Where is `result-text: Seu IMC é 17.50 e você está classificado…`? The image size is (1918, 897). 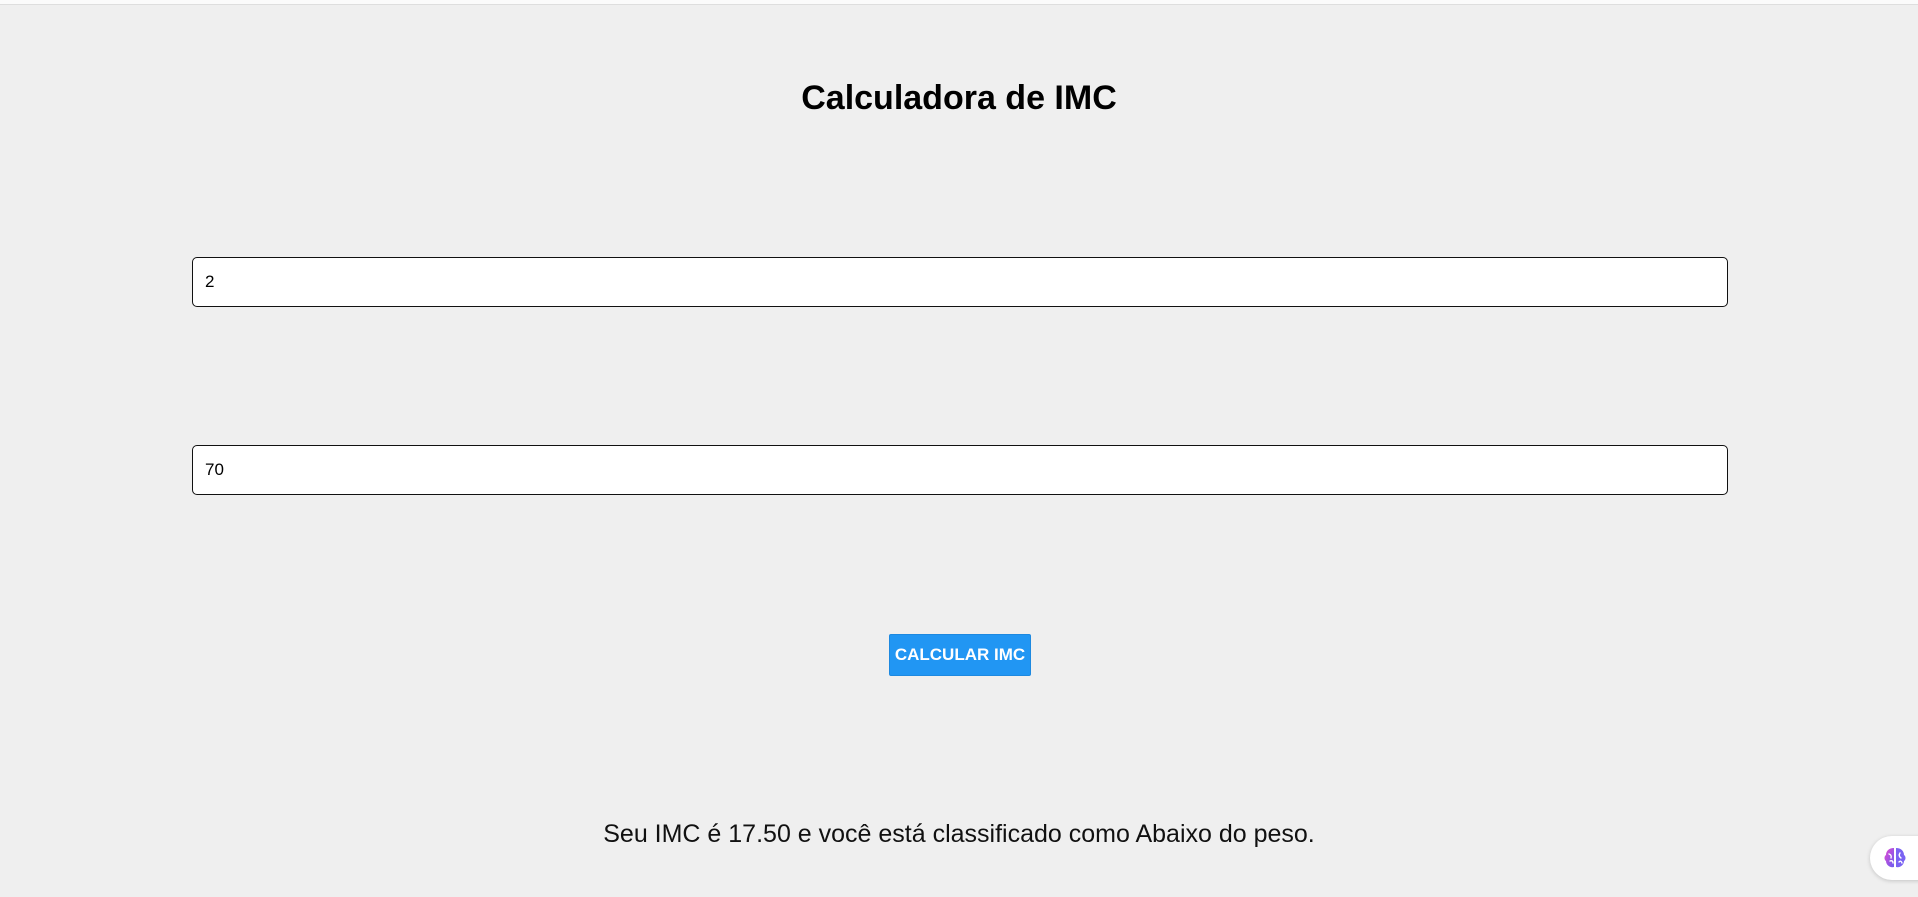
result-text: Seu IMC é 17.50 e você está classificado… is located at coordinates (959, 834).